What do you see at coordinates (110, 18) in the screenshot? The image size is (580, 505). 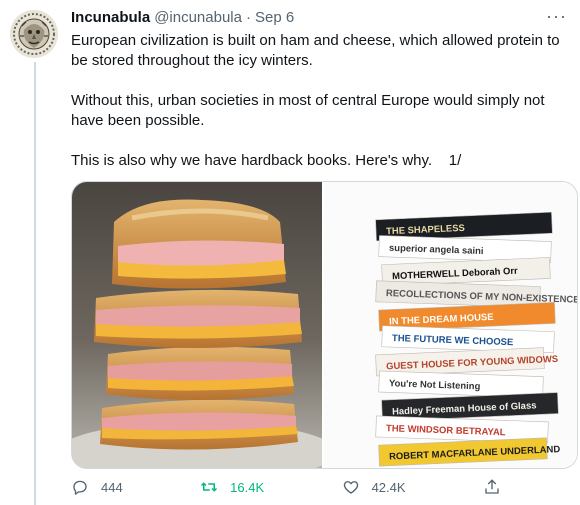 I see `author-name: Incunabula` at bounding box center [110, 18].